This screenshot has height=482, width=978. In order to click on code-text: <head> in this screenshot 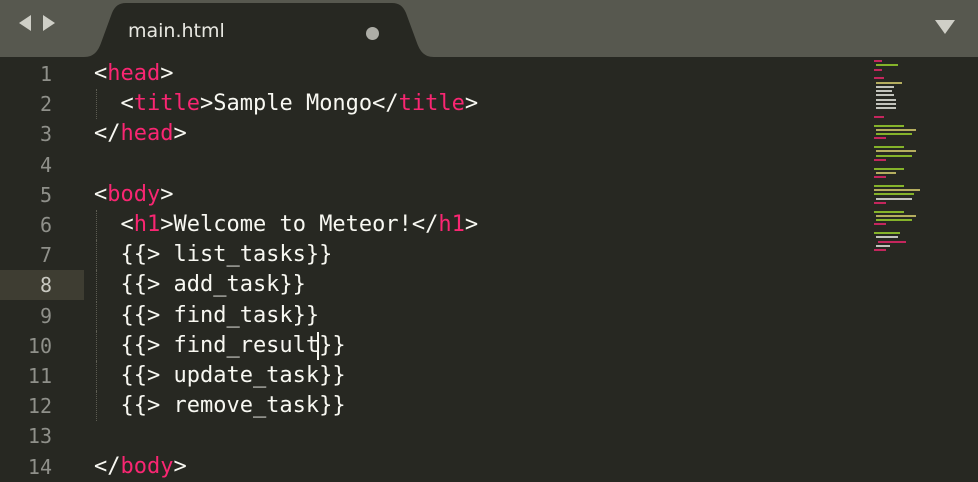, I will do `click(133, 73)`.